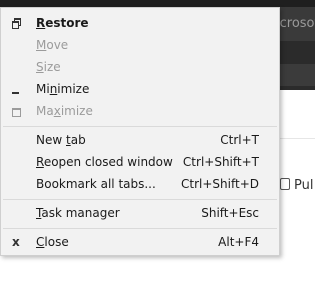 This screenshot has width=320, height=299. I want to click on menu-item-restore: Restore, so click(140, 23).